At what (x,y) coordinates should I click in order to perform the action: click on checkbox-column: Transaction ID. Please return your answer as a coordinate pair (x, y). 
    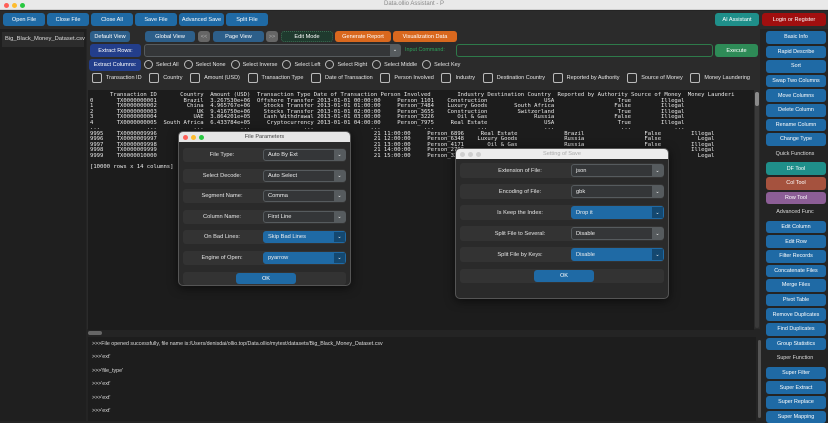
    Looking at the image, I should click on (117, 78).